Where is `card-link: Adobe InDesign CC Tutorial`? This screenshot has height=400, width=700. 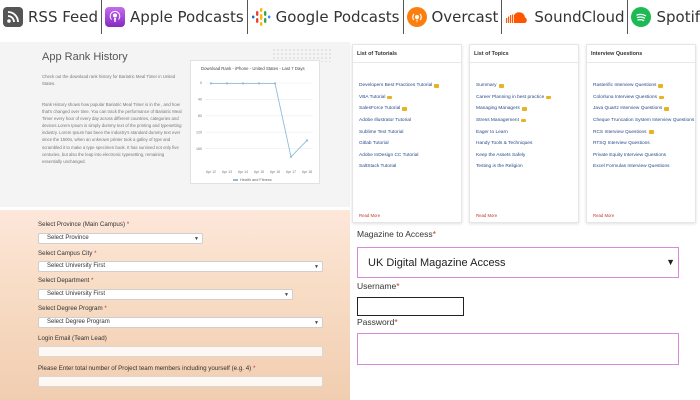 card-link: Adobe InDesign CC Tutorial is located at coordinates (409, 156).